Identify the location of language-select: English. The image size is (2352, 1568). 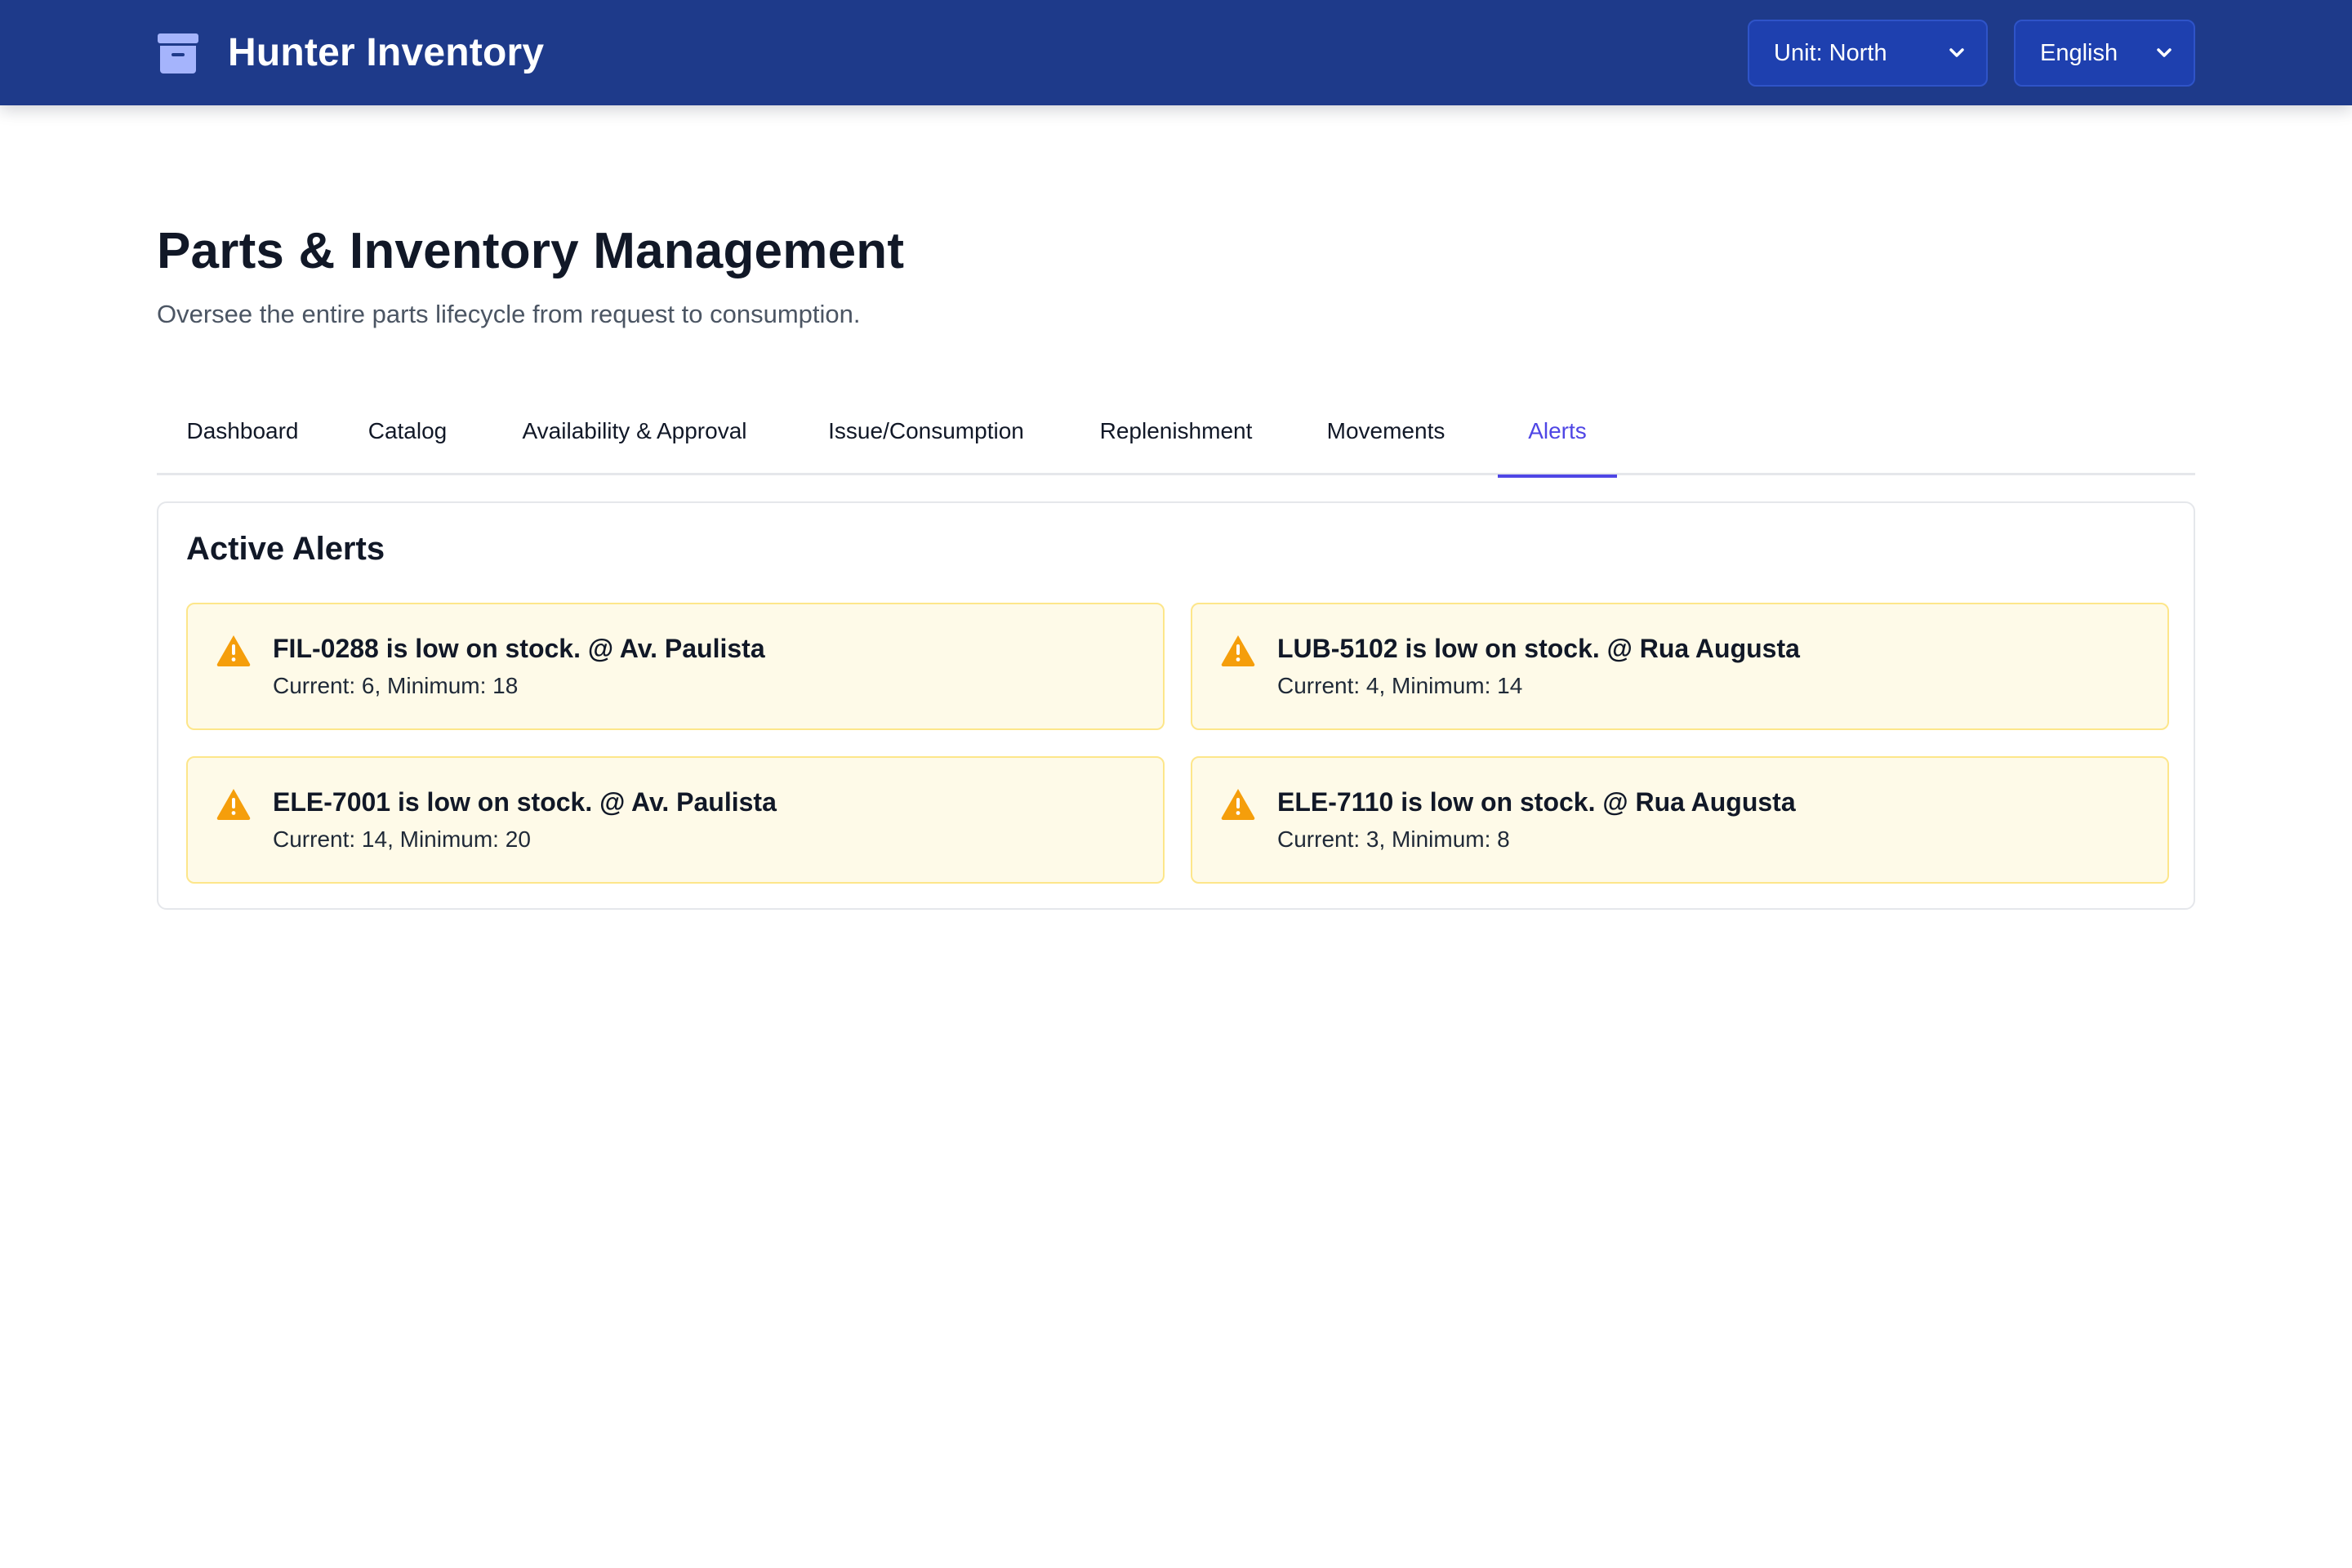
(2104, 53).